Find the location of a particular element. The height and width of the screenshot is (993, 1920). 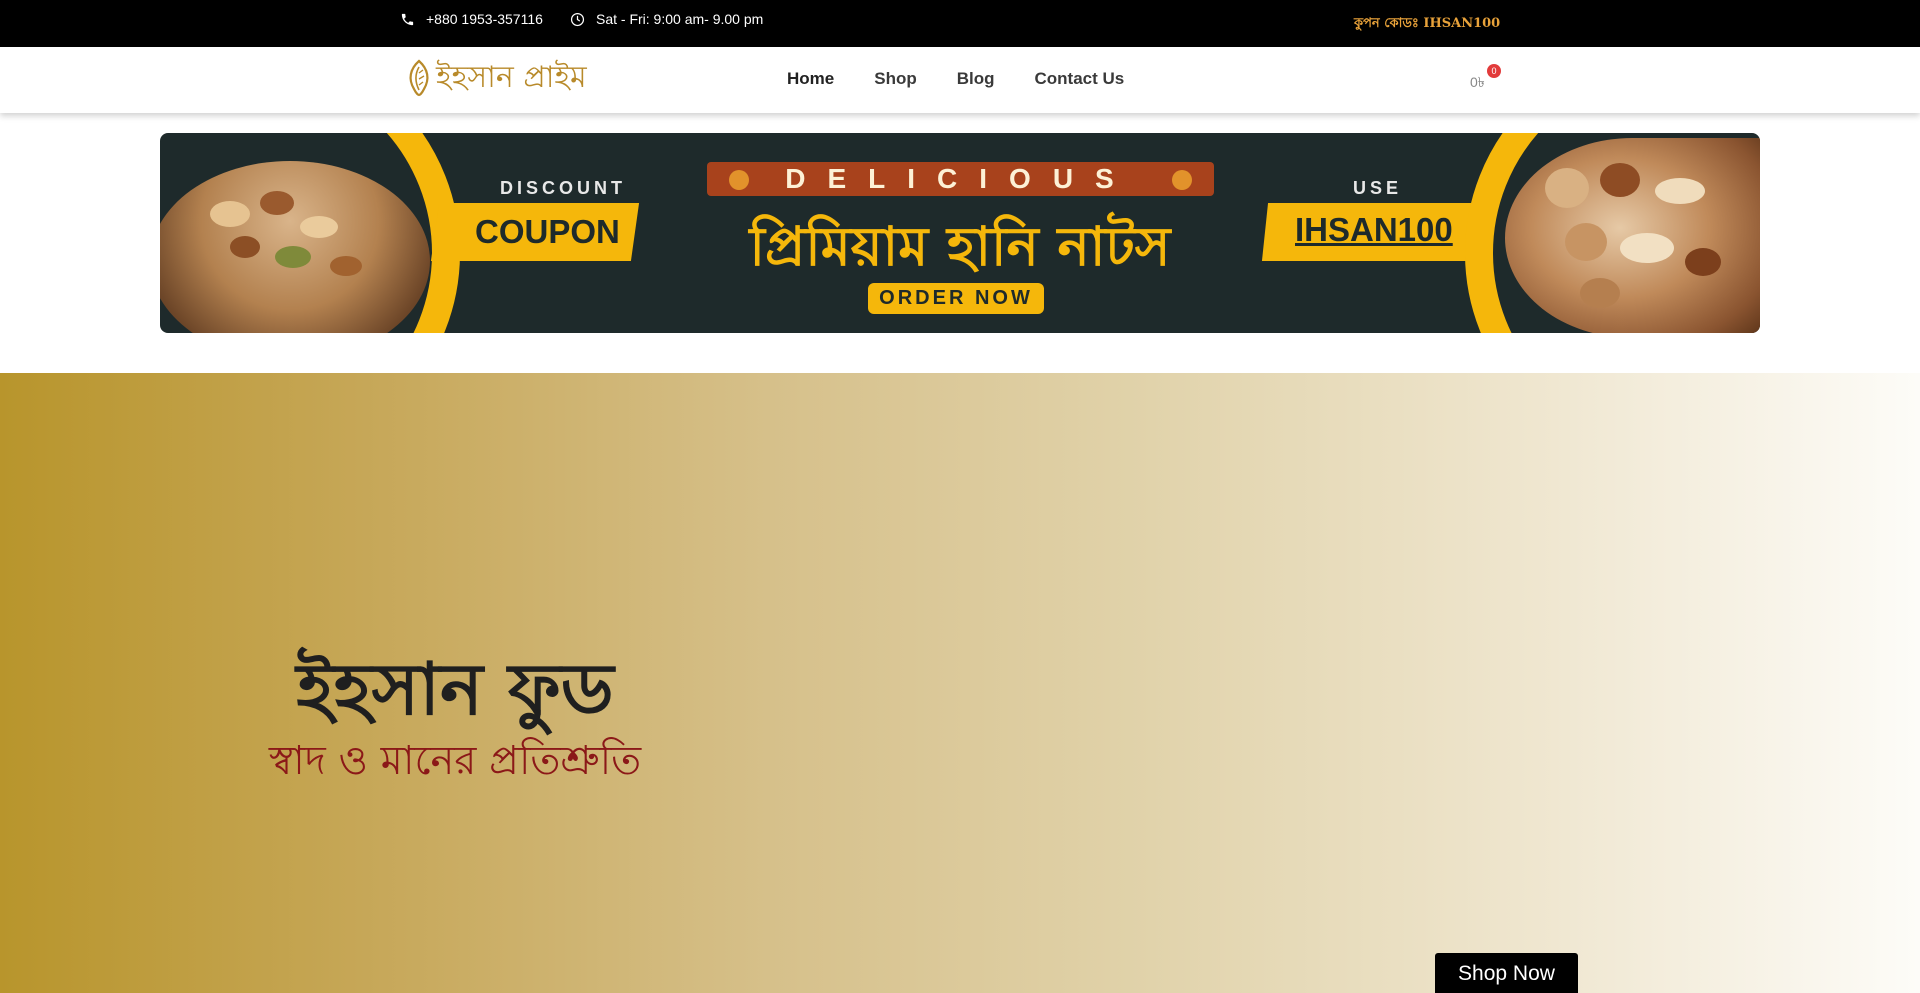

banner-delicious-text: DELICIOUS is located at coordinates (960, 178).